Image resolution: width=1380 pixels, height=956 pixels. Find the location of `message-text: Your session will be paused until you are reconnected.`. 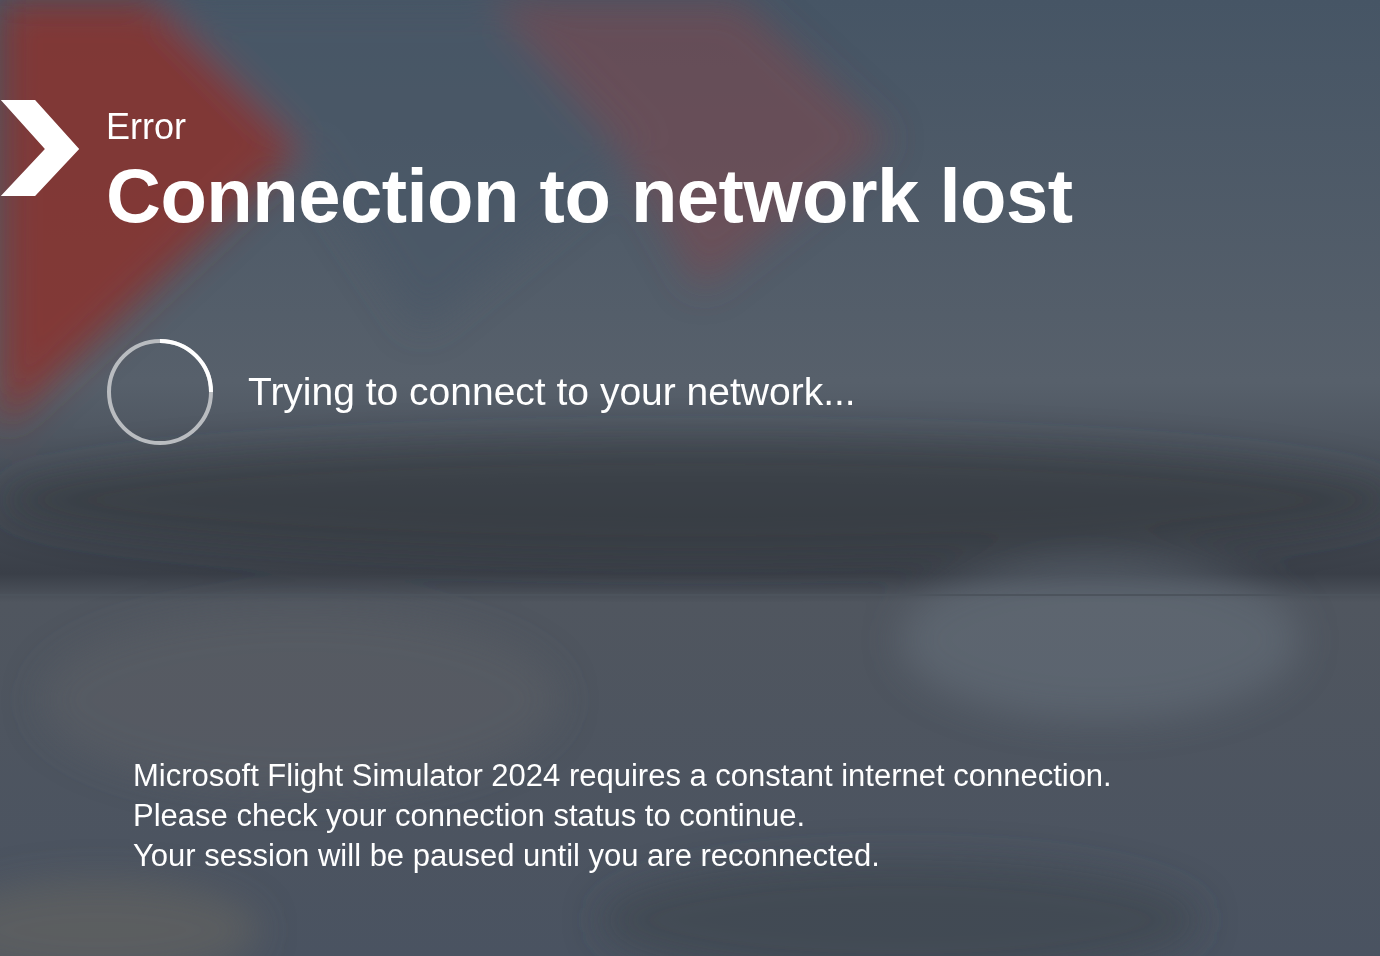

message-text: Your session will be paused until you are reconnected. is located at coordinates (507, 856).